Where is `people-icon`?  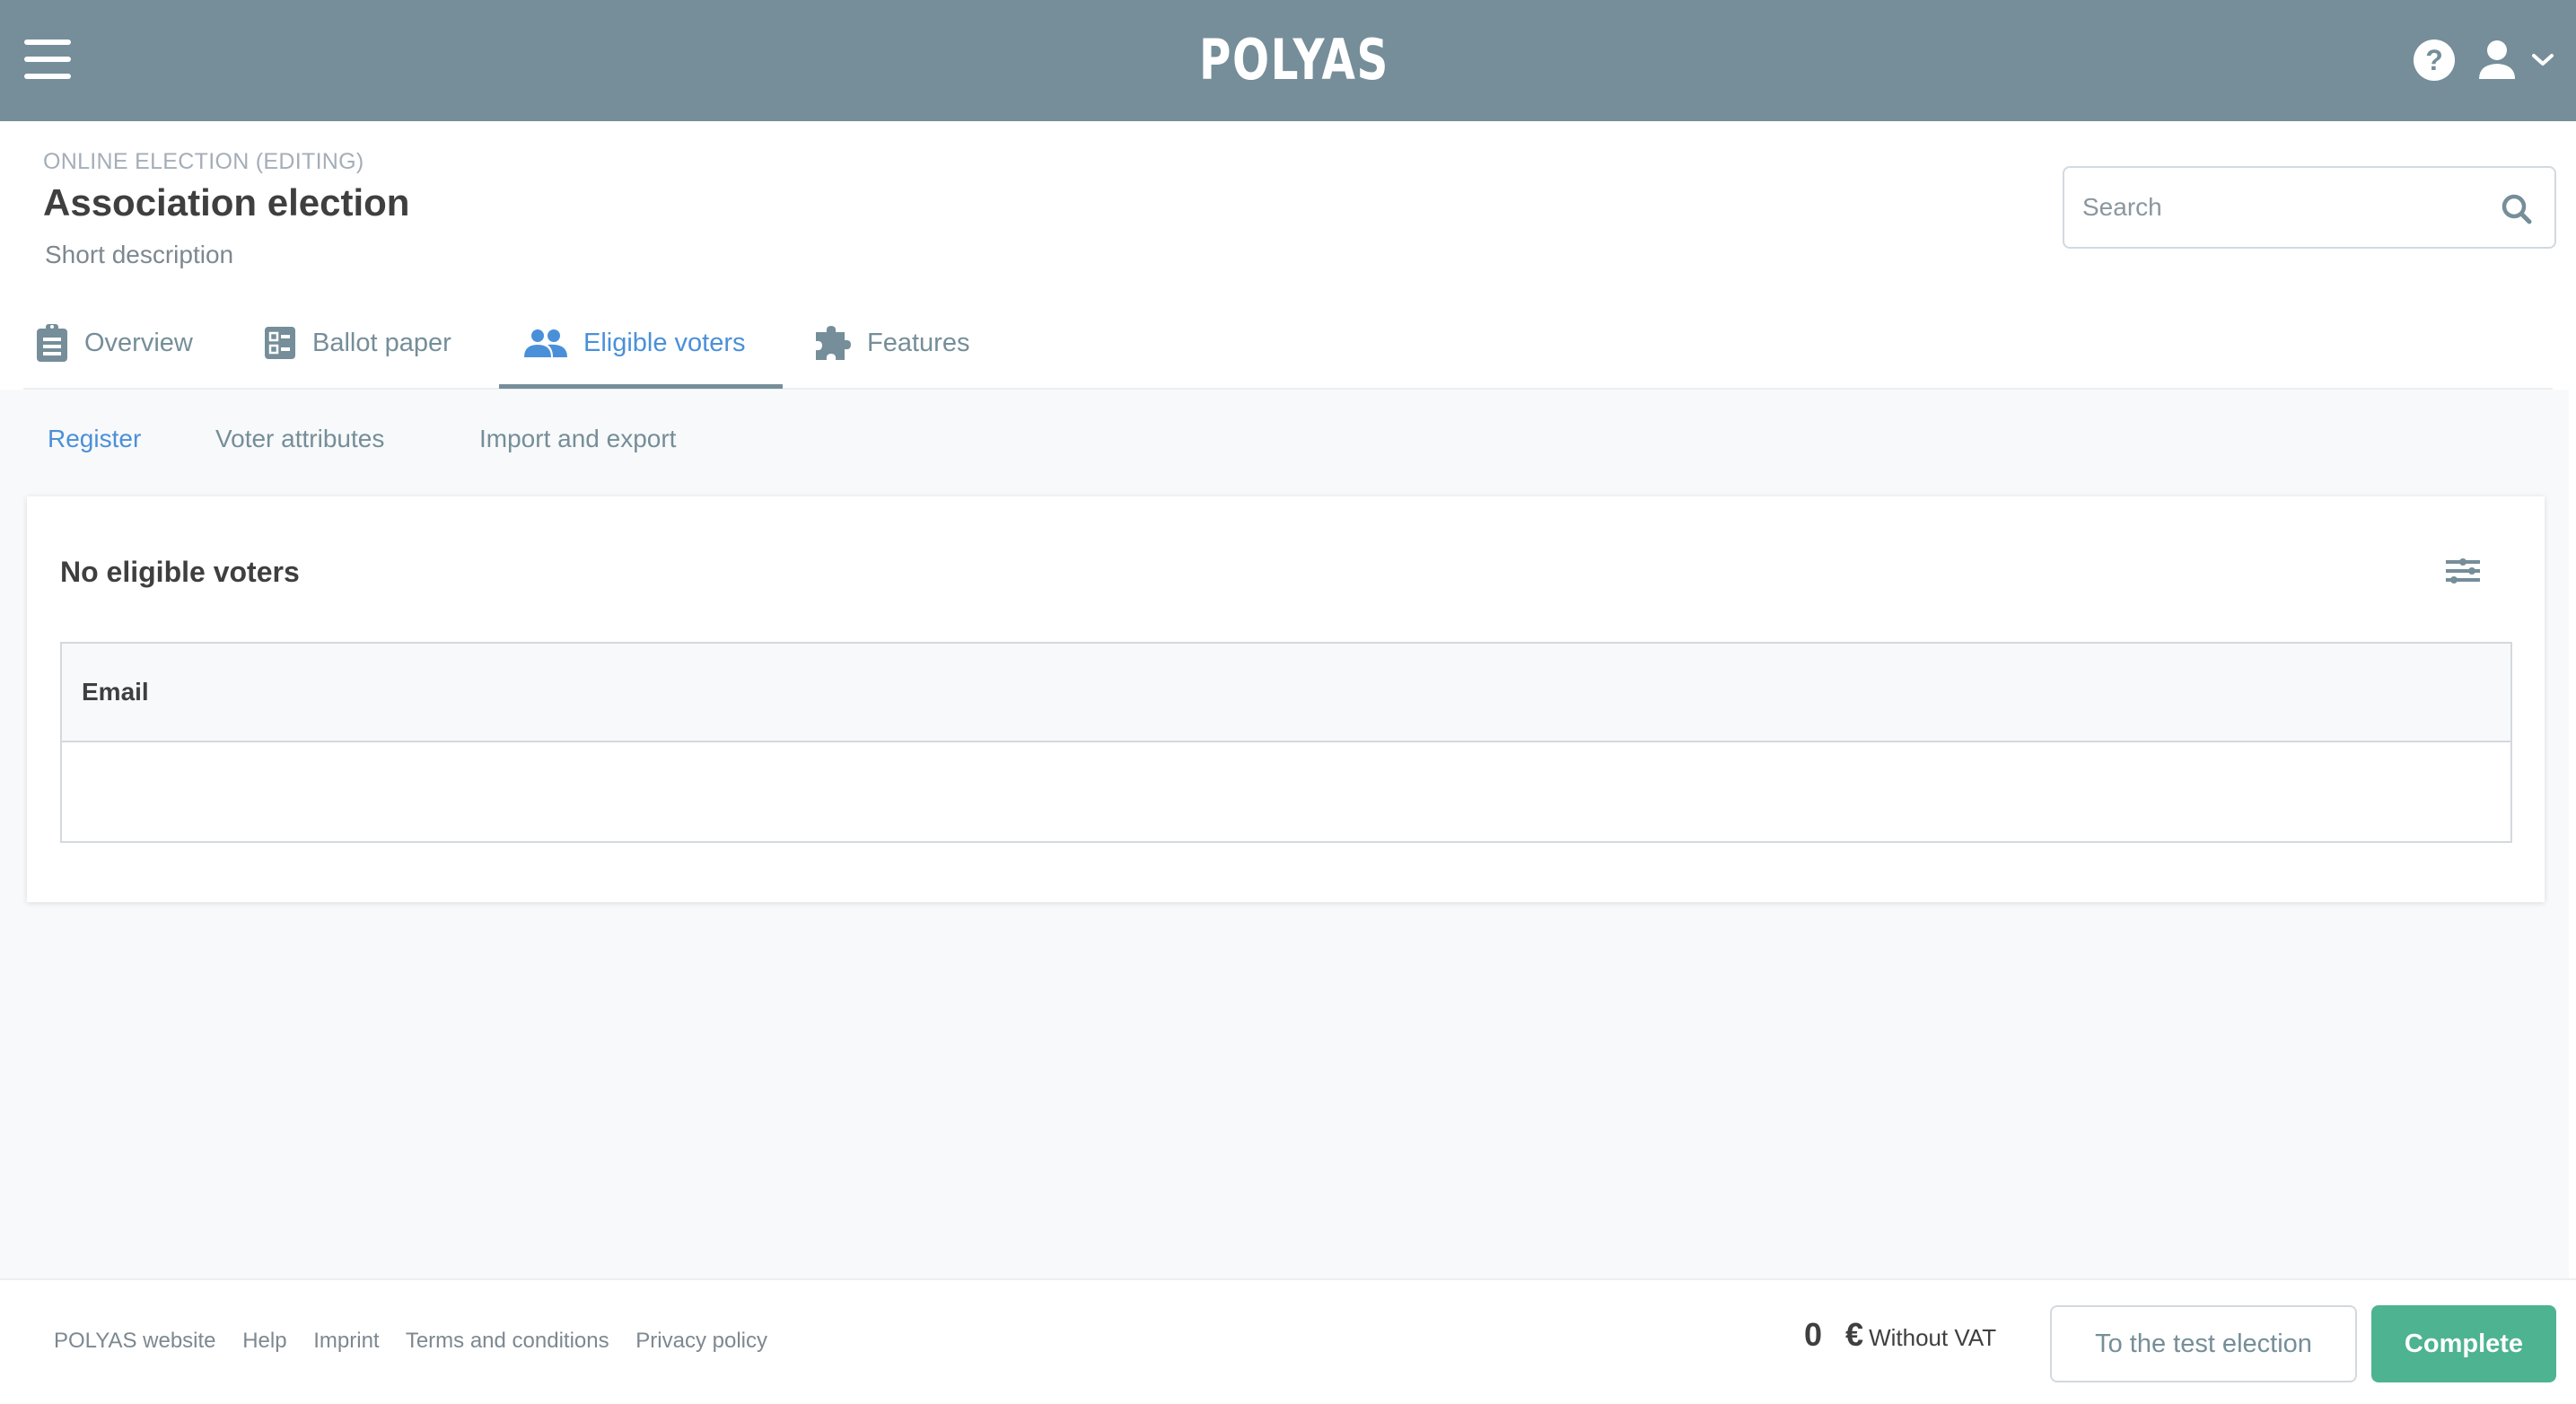 people-icon is located at coordinates (545, 343).